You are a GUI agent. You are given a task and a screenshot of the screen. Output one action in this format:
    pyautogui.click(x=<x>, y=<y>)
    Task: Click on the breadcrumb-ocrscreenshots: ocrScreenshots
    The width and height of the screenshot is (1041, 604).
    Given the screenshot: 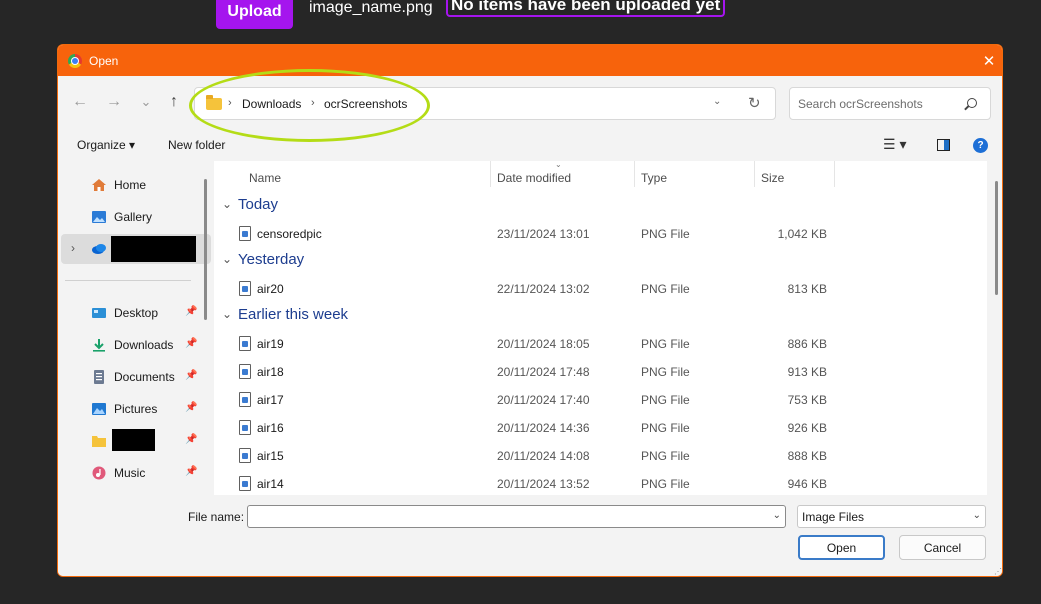 What is the action you would take?
    pyautogui.click(x=365, y=104)
    